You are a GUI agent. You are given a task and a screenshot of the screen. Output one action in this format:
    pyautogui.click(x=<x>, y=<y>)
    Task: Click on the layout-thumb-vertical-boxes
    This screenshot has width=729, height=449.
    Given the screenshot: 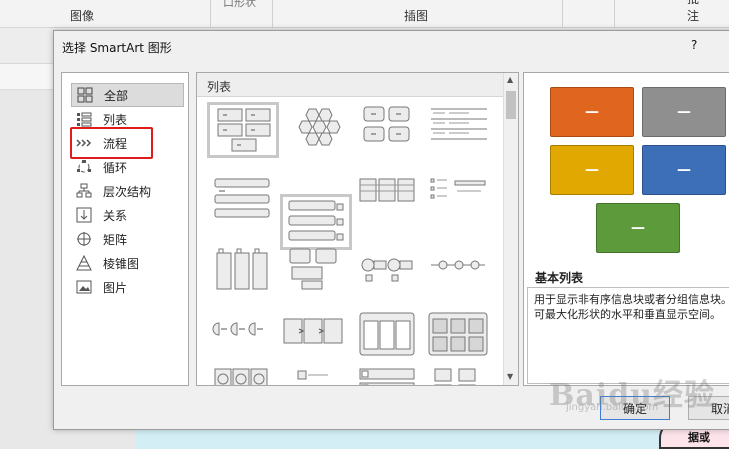 What is the action you would take?
    pyautogui.click(x=242, y=271)
    